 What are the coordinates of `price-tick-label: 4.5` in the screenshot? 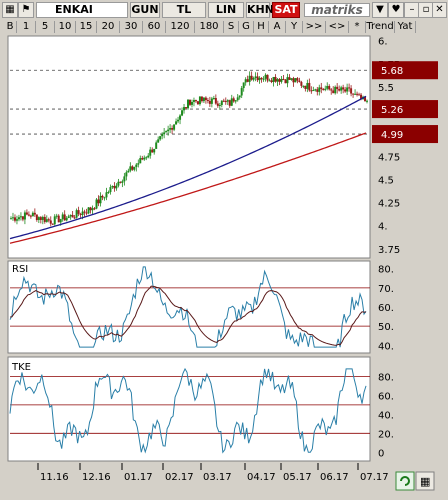 It's located at (386, 180).